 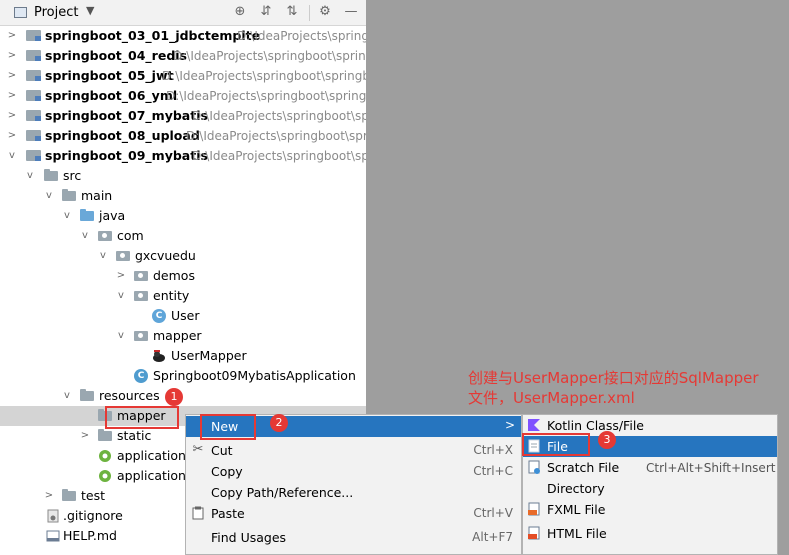 What do you see at coordinates (650, 488) in the screenshot?
I see `submenu-item-directory: Directory` at bounding box center [650, 488].